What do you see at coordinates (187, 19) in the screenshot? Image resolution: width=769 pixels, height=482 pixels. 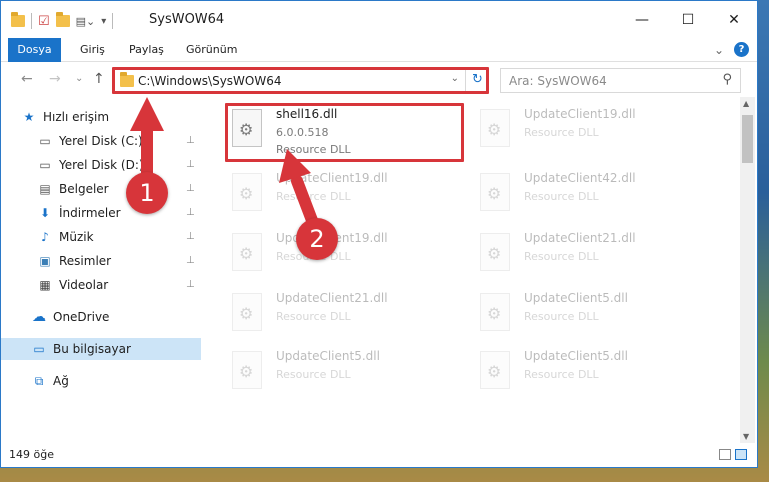 I see `window-title: SysWOW64` at bounding box center [187, 19].